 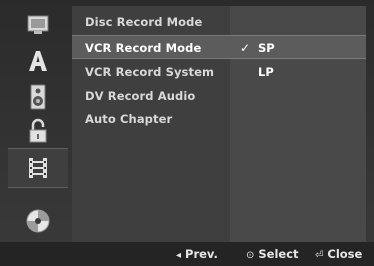 I want to click on close-hint: ⏎ Close, so click(x=338, y=254).